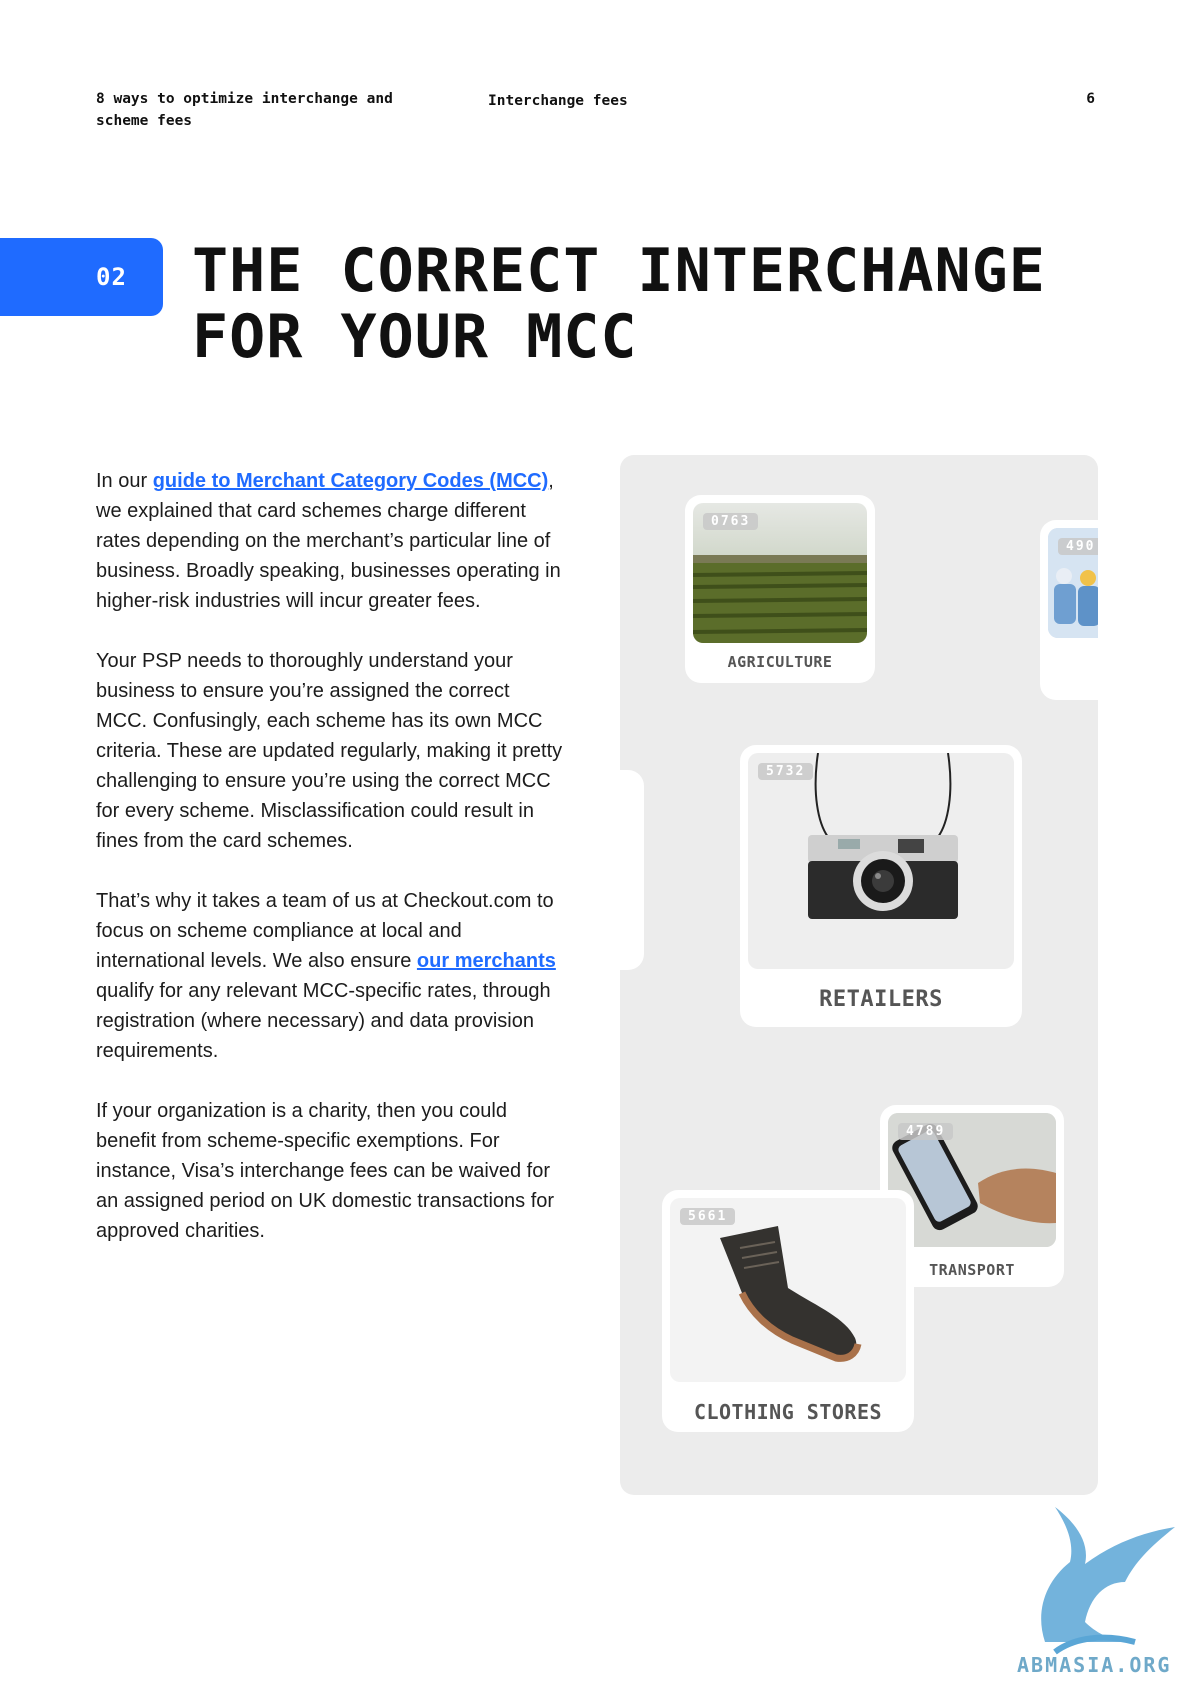  Describe the element at coordinates (780, 662) in the screenshot. I see `mcc-label: AGRICULTURE` at that location.